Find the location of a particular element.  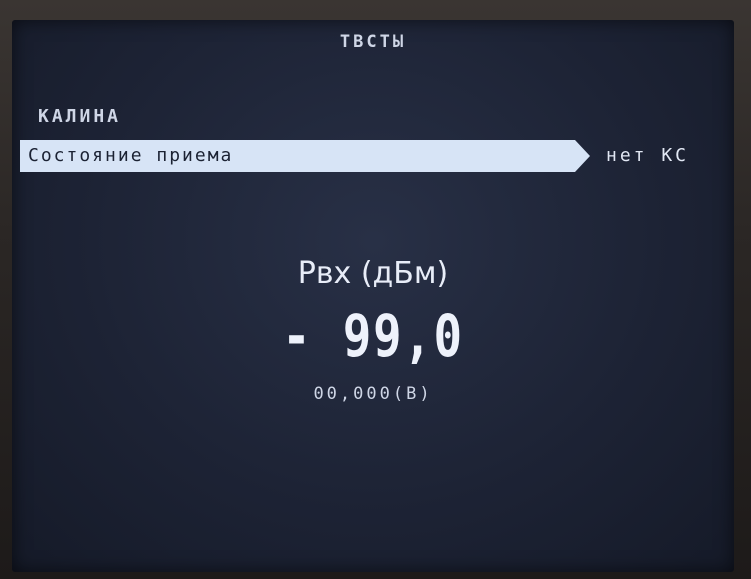

menu-item-value: нет КС is located at coordinates (648, 155).